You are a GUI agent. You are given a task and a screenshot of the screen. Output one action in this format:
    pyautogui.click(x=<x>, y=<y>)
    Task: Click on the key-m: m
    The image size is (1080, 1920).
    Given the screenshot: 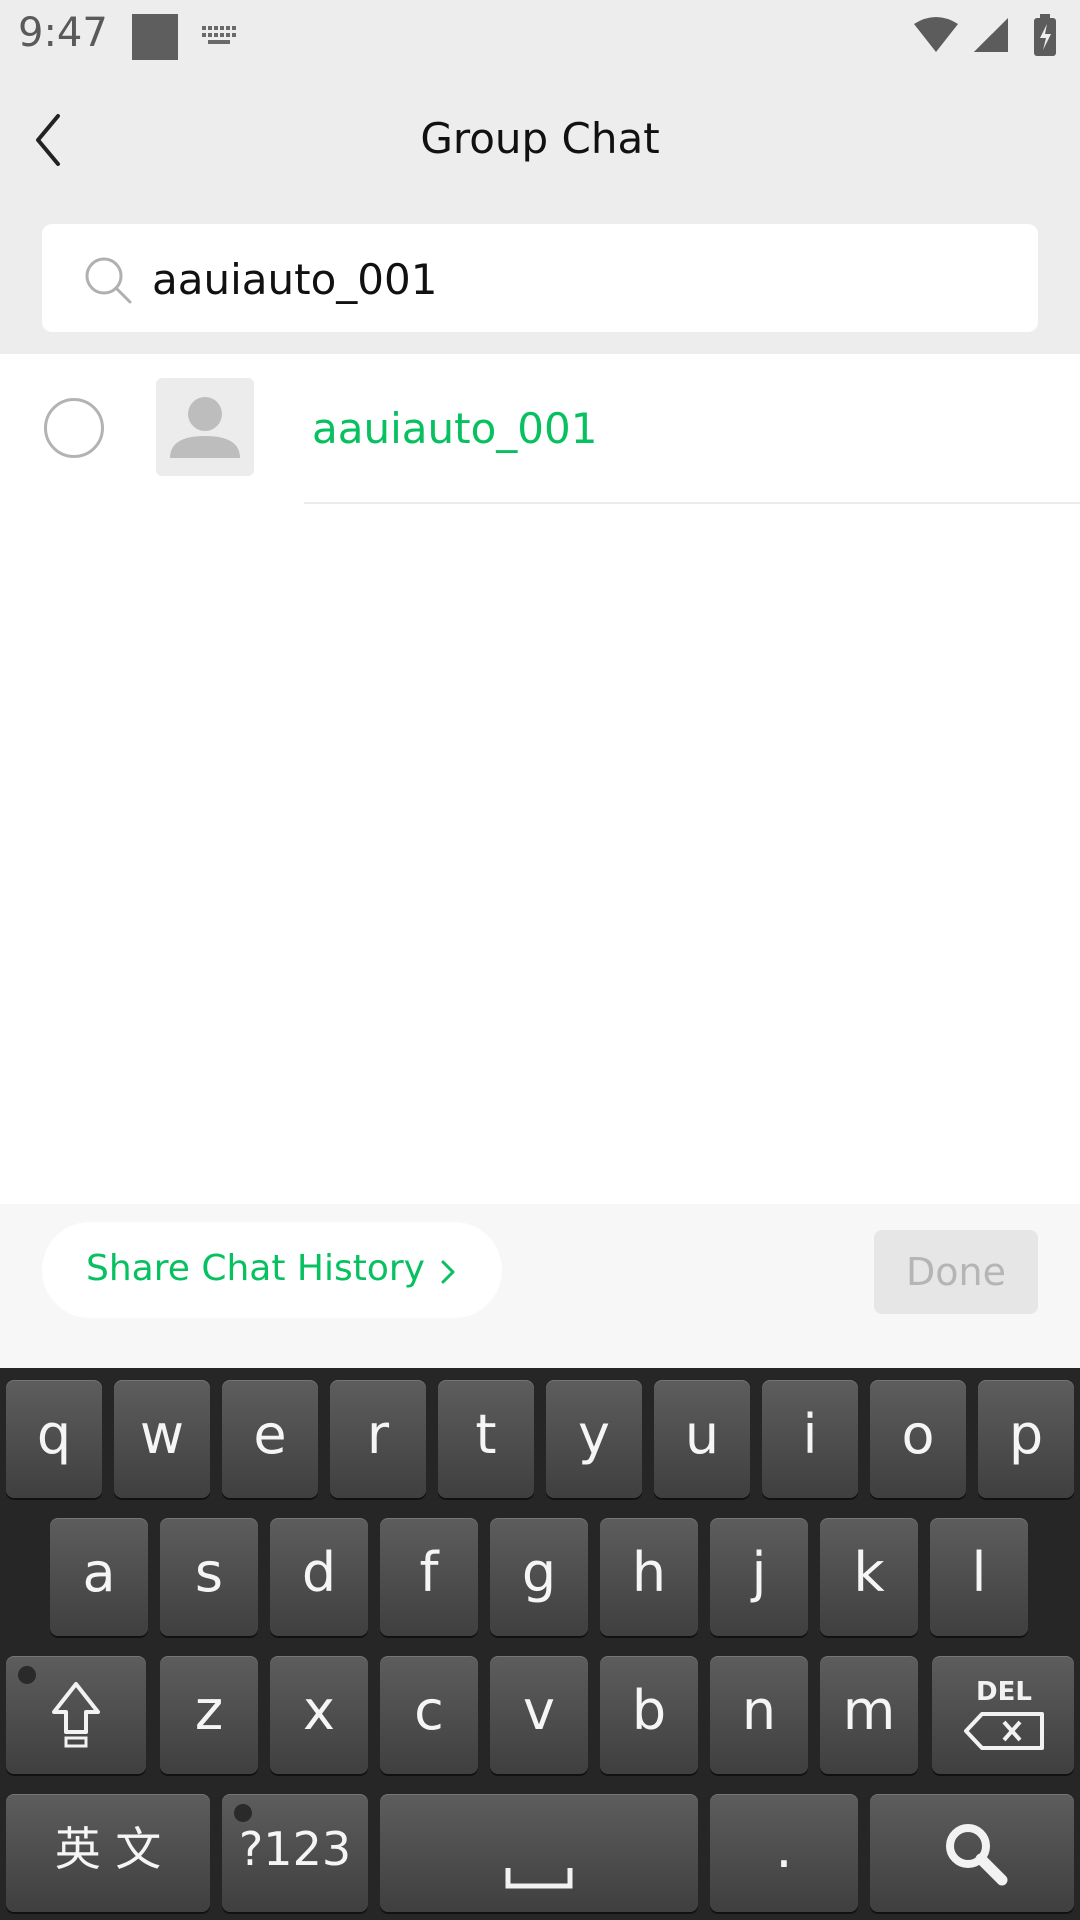 What is the action you would take?
    pyautogui.click(x=869, y=1715)
    